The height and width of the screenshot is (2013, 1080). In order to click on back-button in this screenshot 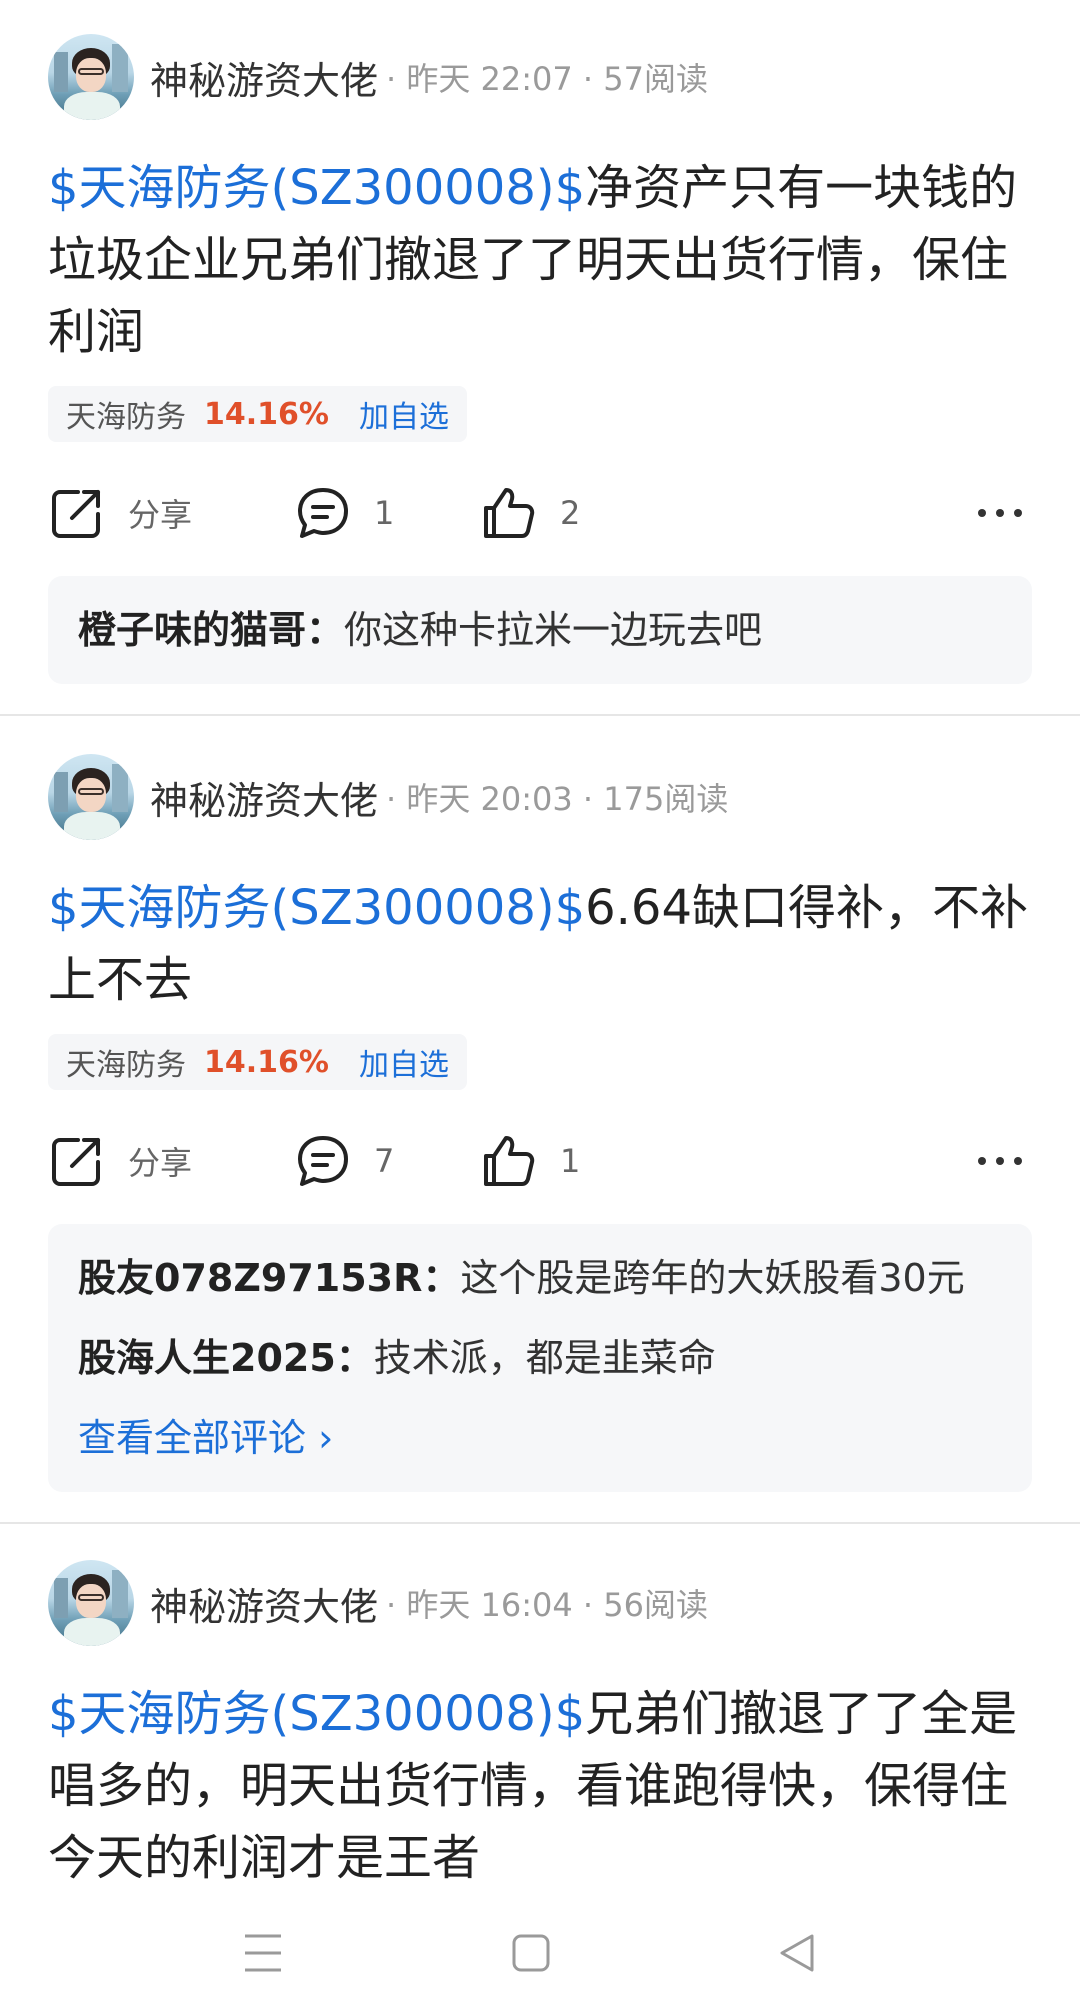, I will do `click(797, 1955)`.